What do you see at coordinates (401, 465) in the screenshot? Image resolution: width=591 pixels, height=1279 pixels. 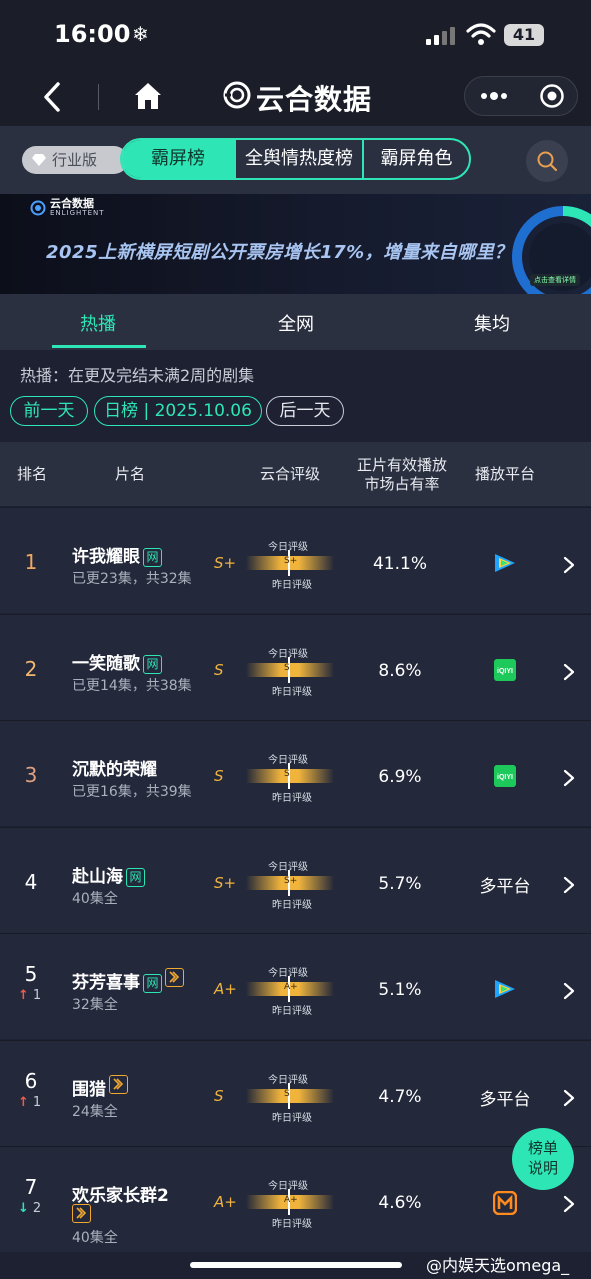 I see `header-share-line1: 正片有效播放` at bounding box center [401, 465].